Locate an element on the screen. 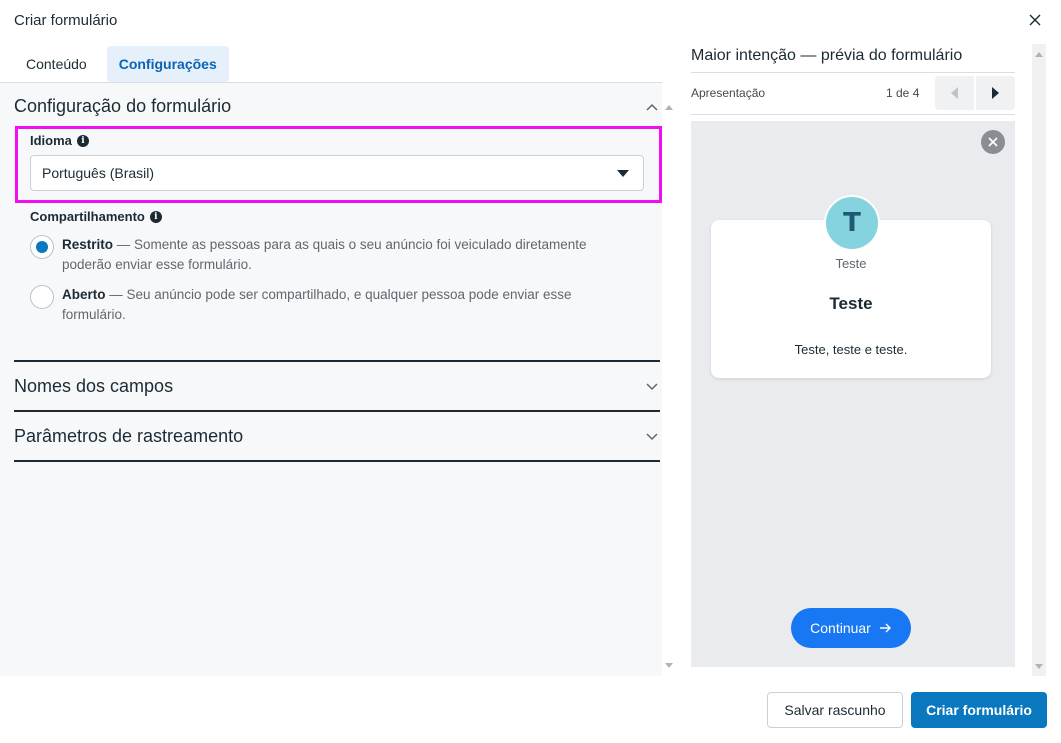 The height and width of the screenshot is (743, 1061). caret-down-icon is located at coordinates (623, 173).